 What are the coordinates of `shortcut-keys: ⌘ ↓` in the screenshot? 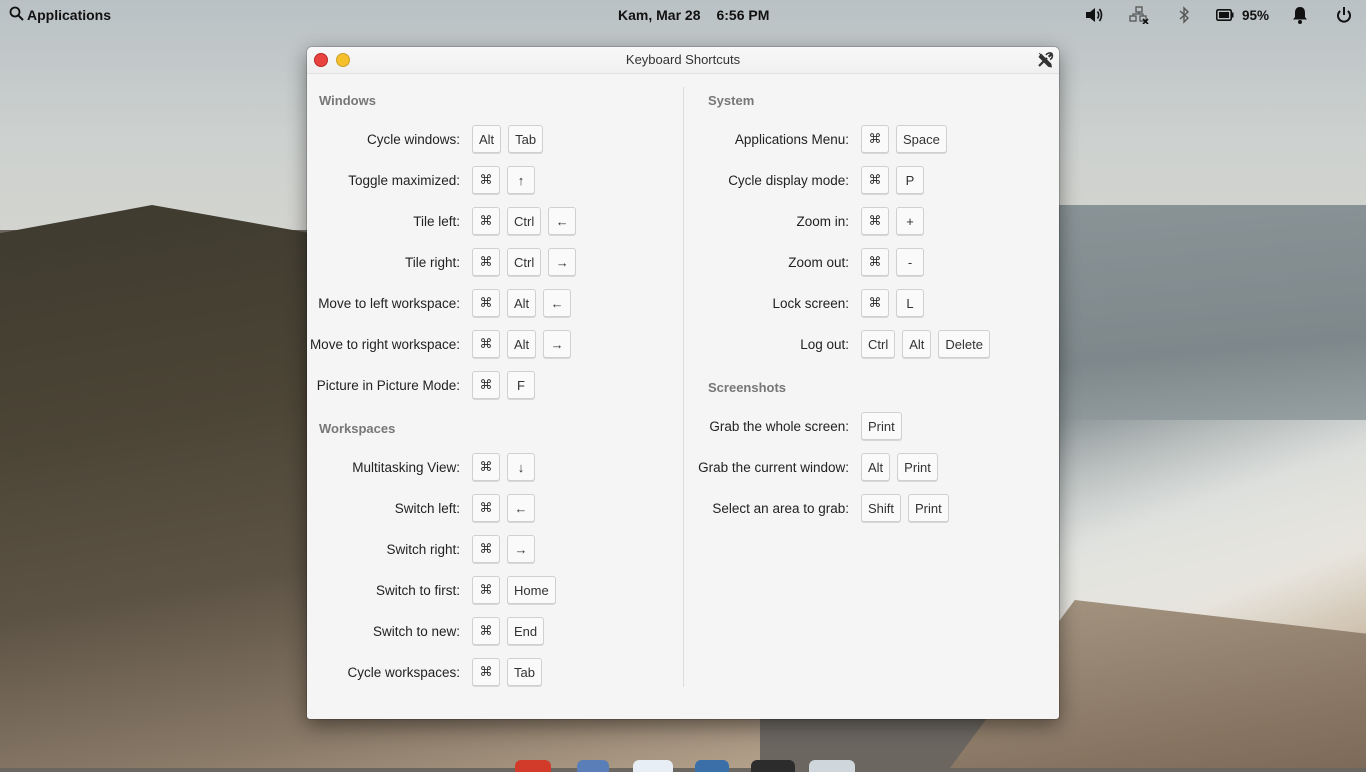 It's located at (503, 468).